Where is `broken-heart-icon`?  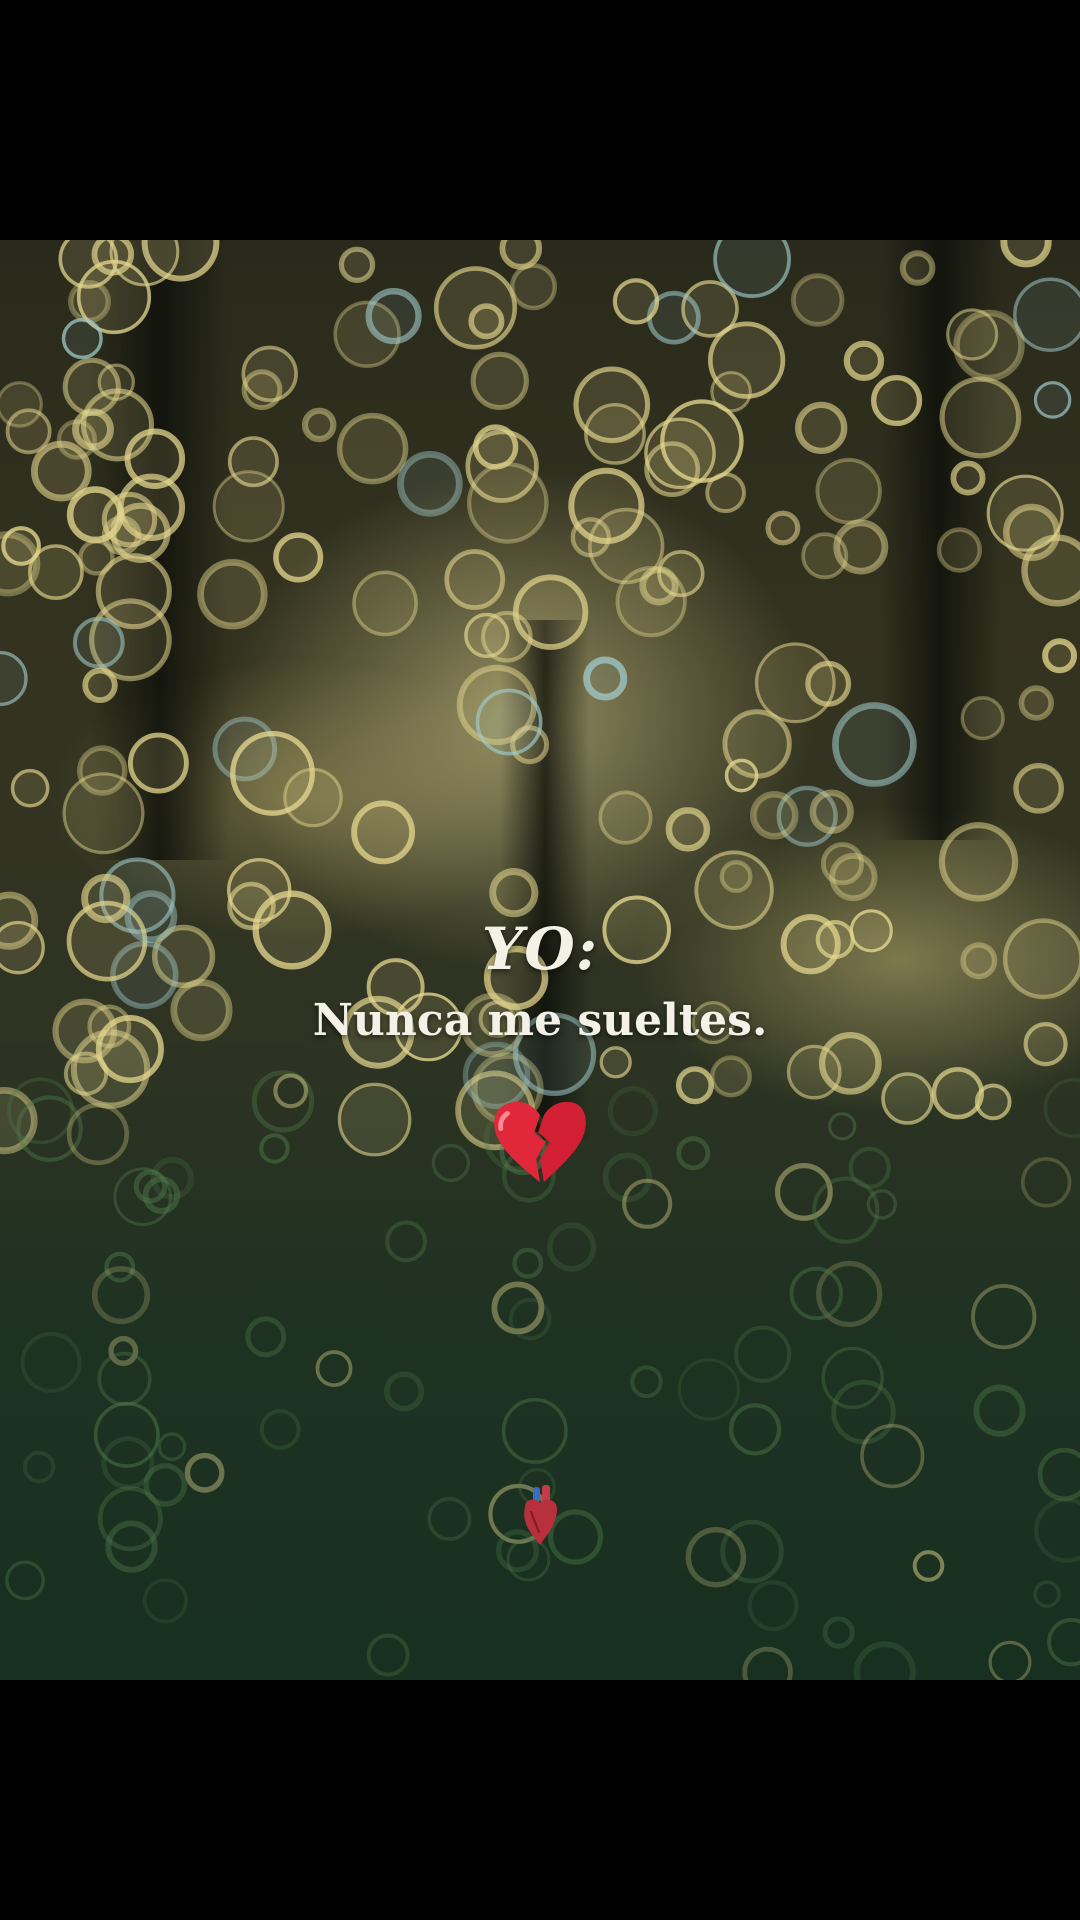
broken-heart-icon is located at coordinates (540, 1145).